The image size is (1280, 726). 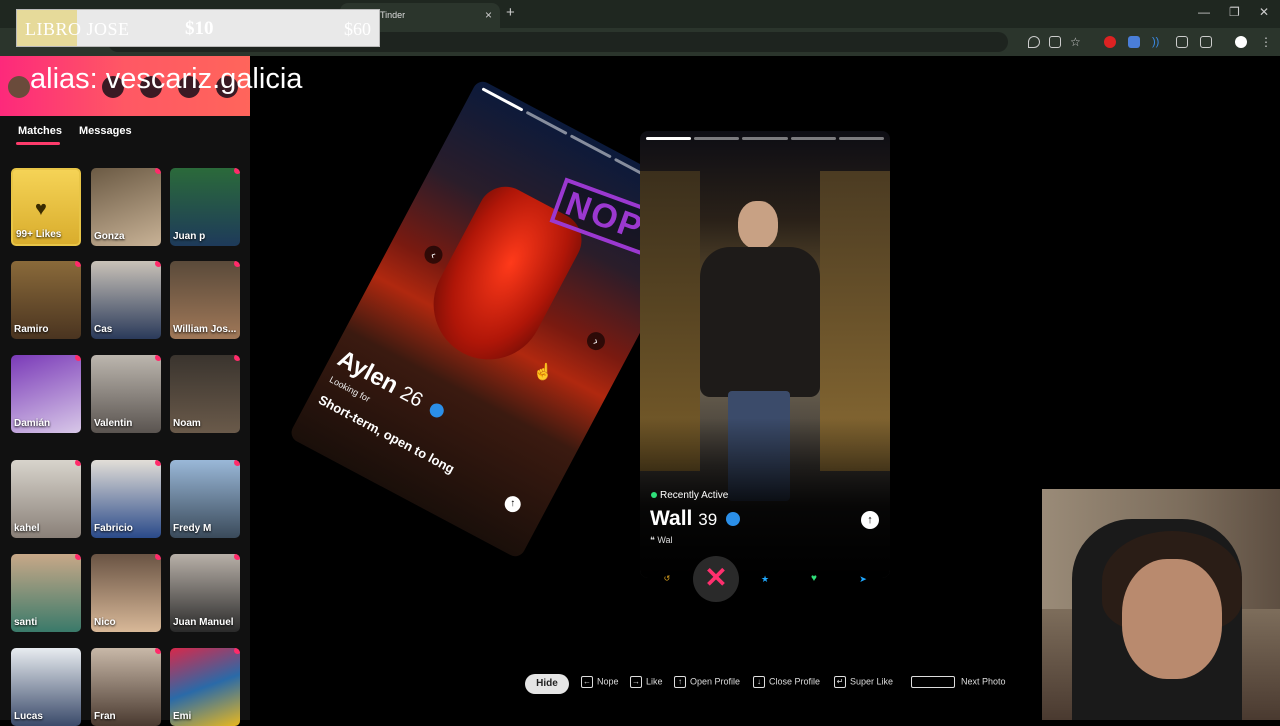 I want to click on rewind-button: ↺, so click(x=667, y=579).